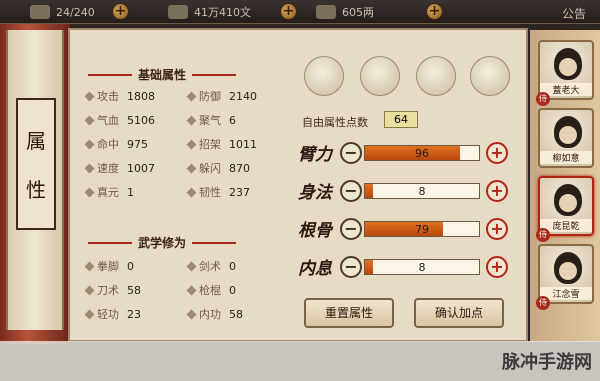 This screenshot has height=381, width=600. I want to click on stat-defense: 防御 2140, so click(221, 96).